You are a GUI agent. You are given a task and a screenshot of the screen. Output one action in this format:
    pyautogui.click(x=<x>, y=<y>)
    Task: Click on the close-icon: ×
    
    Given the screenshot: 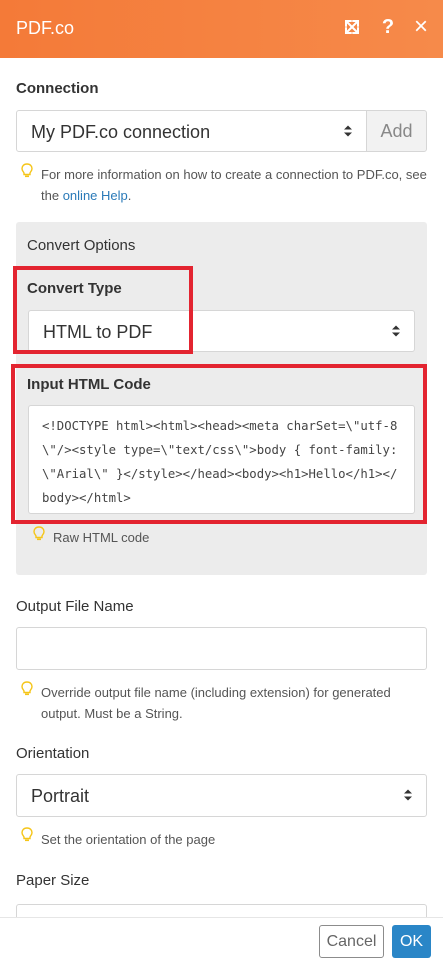 What is the action you would take?
    pyautogui.click(x=421, y=27)
    